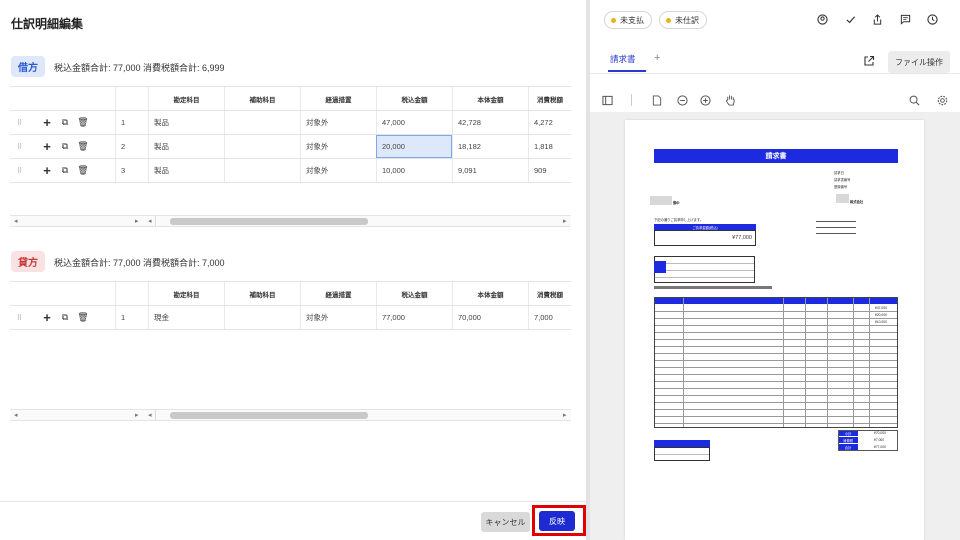 The height and width of the screenshot is (540, 960). What do you see at coordinates (932, 19) in the screenshot?
I see `clock-icon` at bounding box center [932, 19].